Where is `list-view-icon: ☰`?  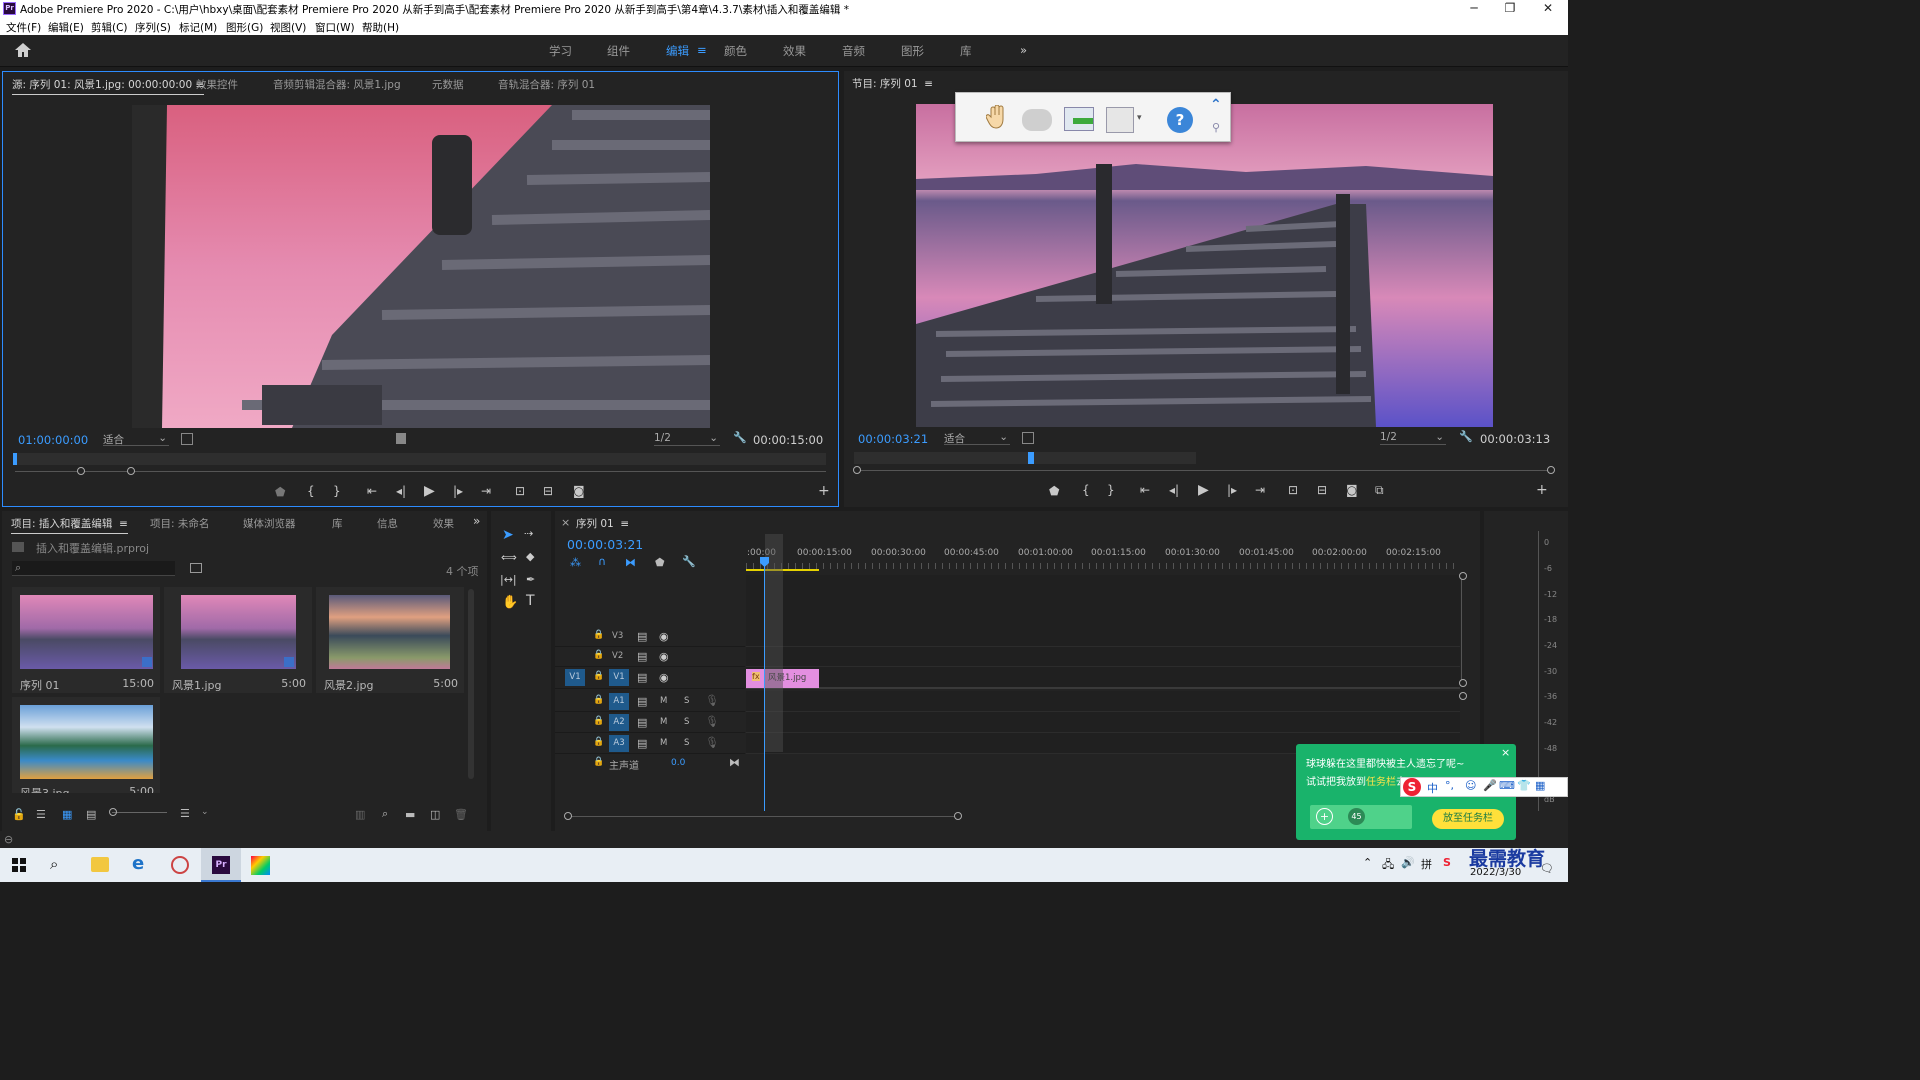 list-view-icon: ☰ is located at coordinates (41, 814).